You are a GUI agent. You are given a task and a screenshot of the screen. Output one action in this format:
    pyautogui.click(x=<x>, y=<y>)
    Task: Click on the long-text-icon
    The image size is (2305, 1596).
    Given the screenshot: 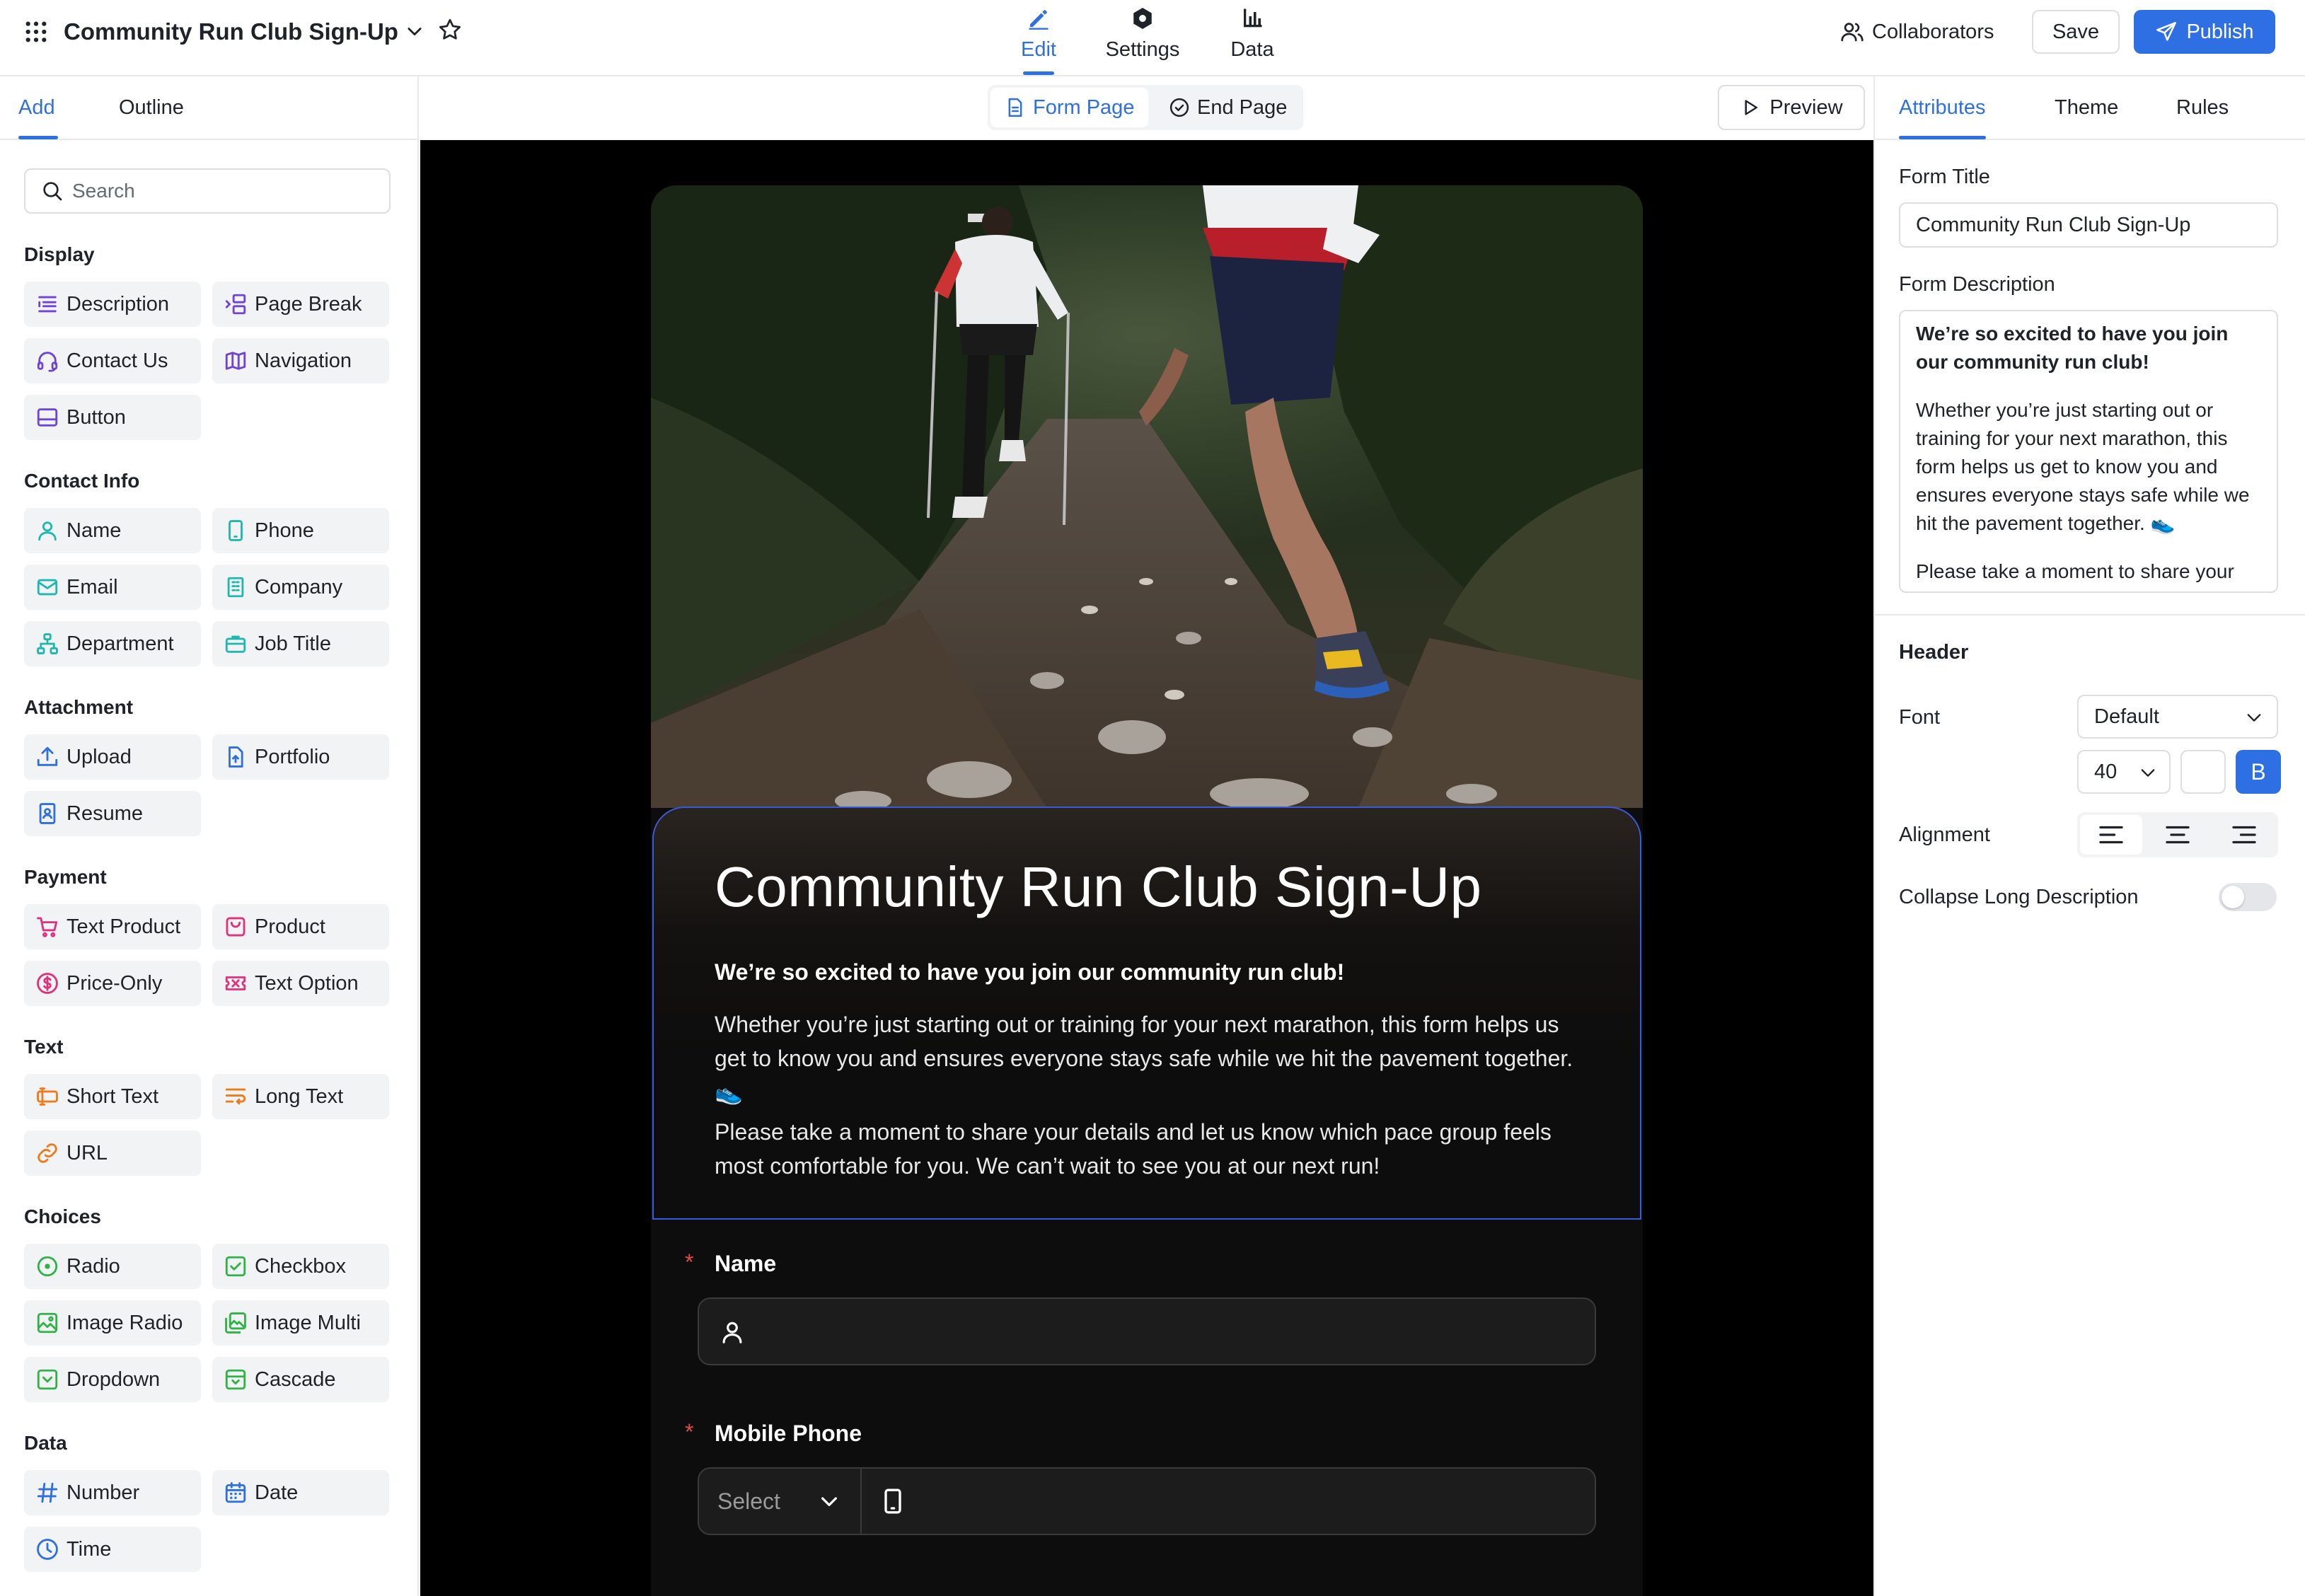 What is the action you would take?
    pyautogui.click(x=236, y=1096)
    